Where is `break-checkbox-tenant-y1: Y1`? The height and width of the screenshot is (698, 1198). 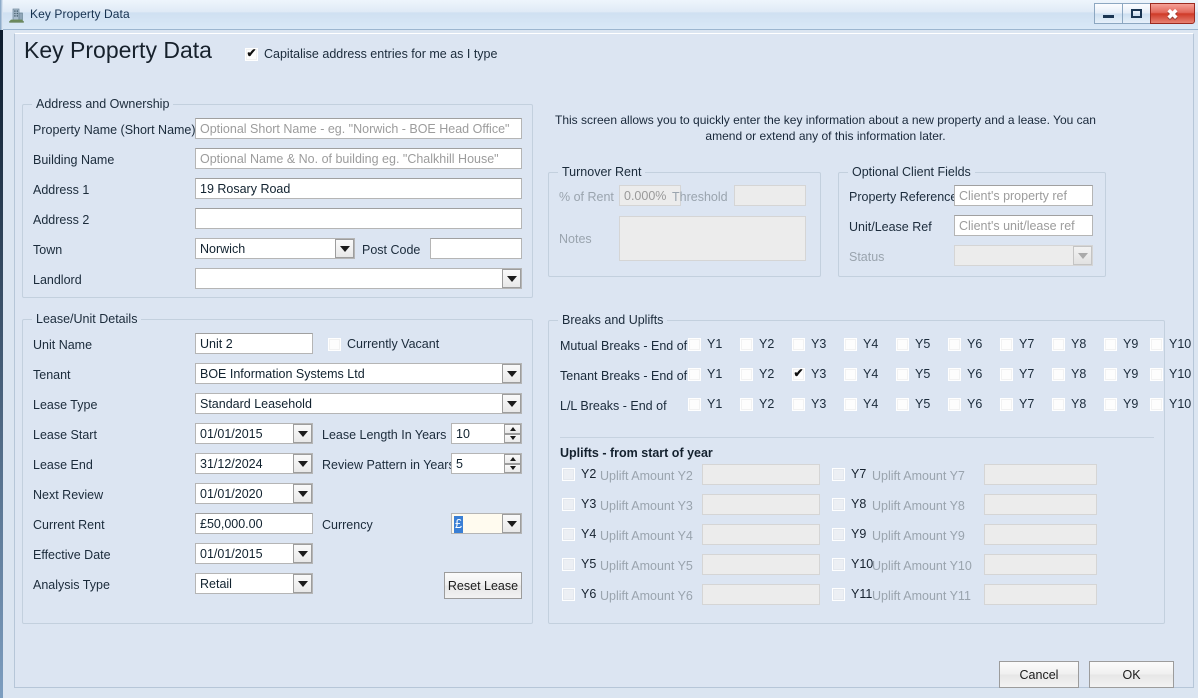 break-checkbox-tenant-y1: Y1 is located at coordinates (705, 374).